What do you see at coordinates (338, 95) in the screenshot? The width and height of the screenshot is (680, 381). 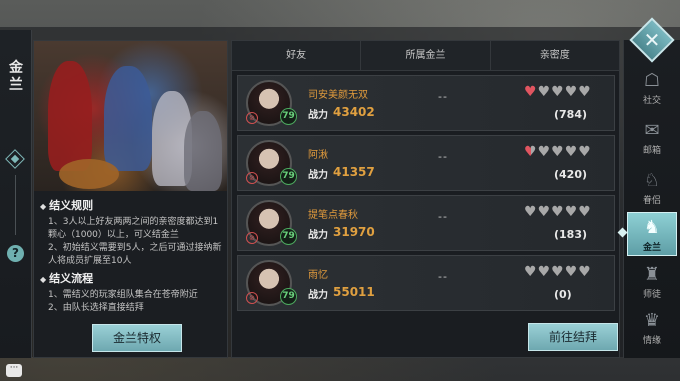 I see `friend-name: 司安美颜无双` at bounding box center [338, 95].